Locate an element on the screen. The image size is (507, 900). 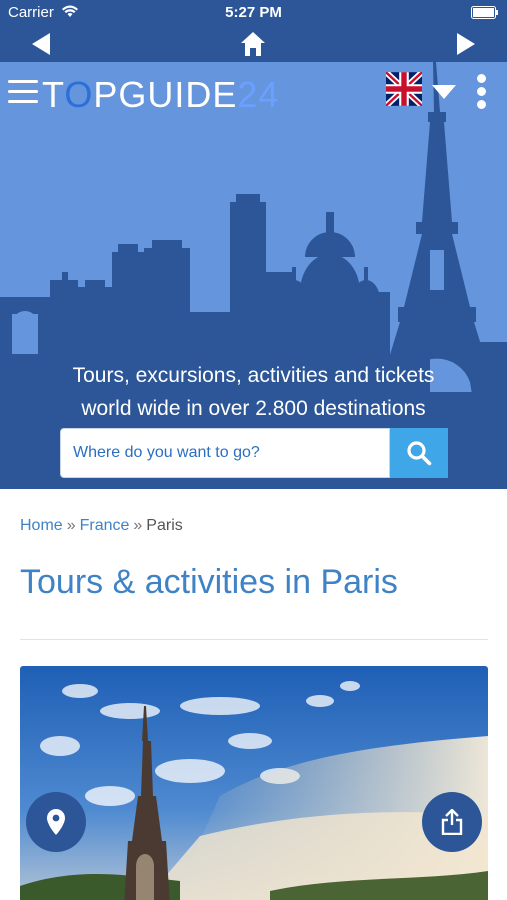
more-options-icon is located at coordinates (481, 92).